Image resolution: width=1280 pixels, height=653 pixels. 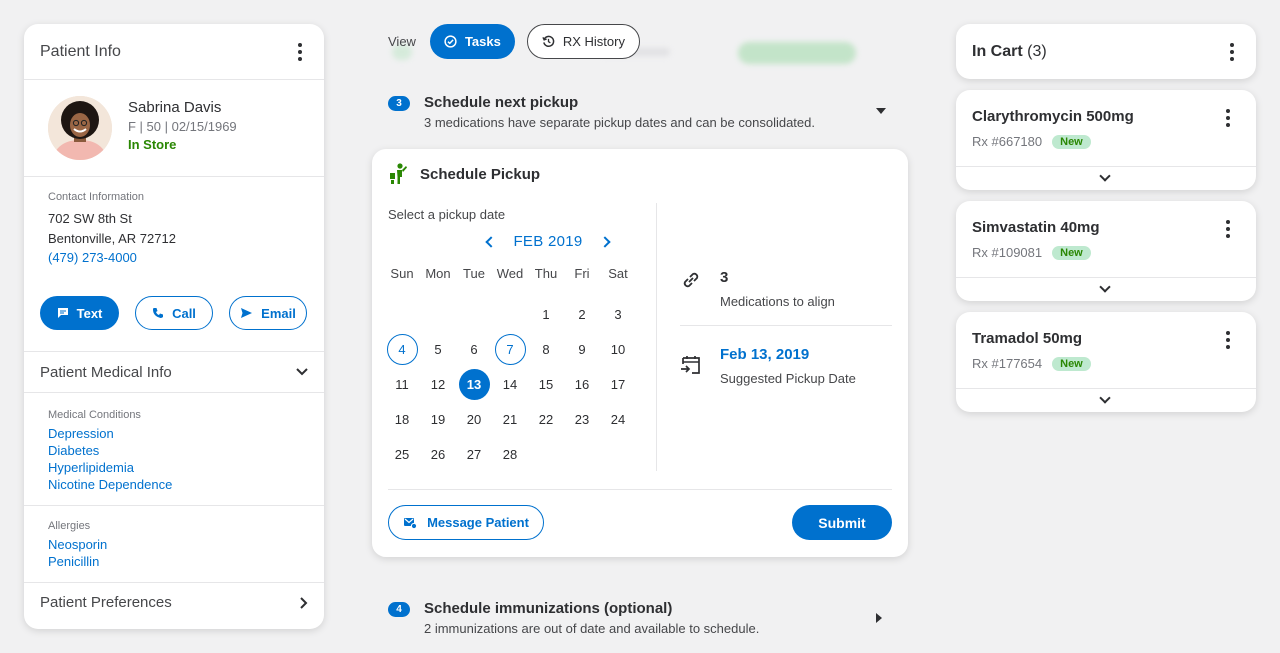 What do you see at coordinates (447, 214) in the screenshot?
I see `select-date-label: Select a pickup date` at bounding box center [447, 214].